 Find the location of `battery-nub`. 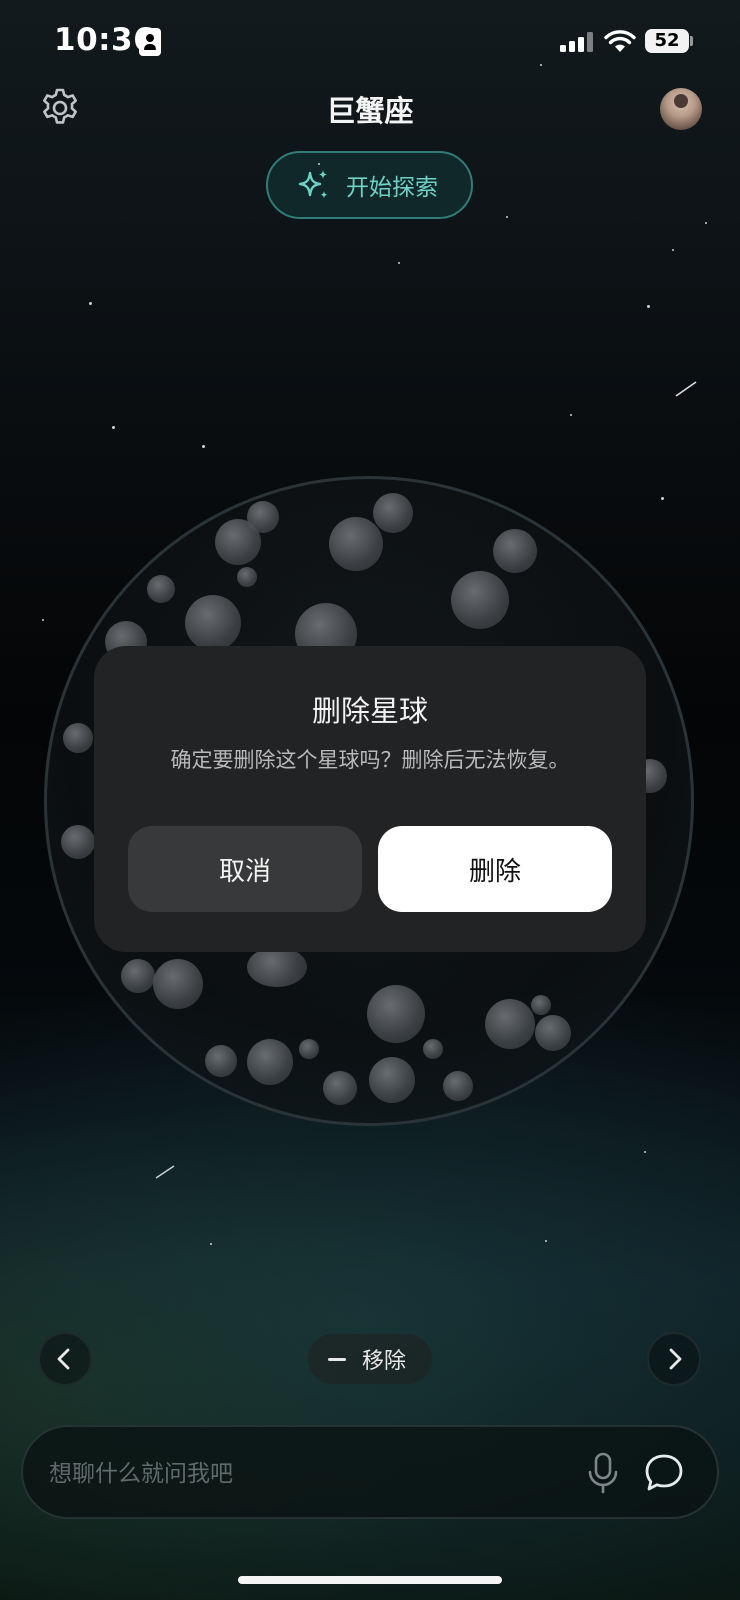

battery-nub is located at coordinates (691, 41).